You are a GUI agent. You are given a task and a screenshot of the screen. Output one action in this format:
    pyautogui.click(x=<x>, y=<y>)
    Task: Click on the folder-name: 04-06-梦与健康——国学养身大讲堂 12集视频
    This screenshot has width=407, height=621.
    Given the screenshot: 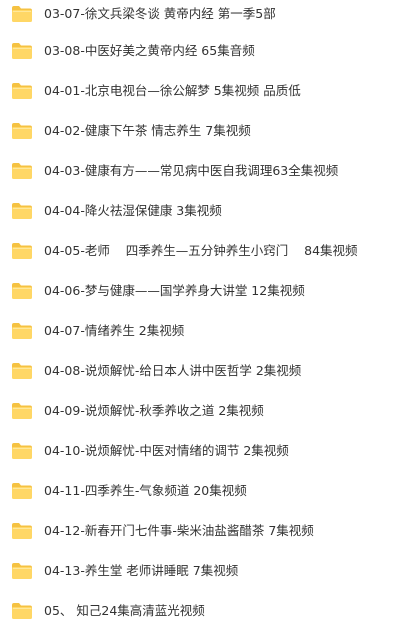 What is the action you would take?
    pyautogui.click(x=174, y=290)
    